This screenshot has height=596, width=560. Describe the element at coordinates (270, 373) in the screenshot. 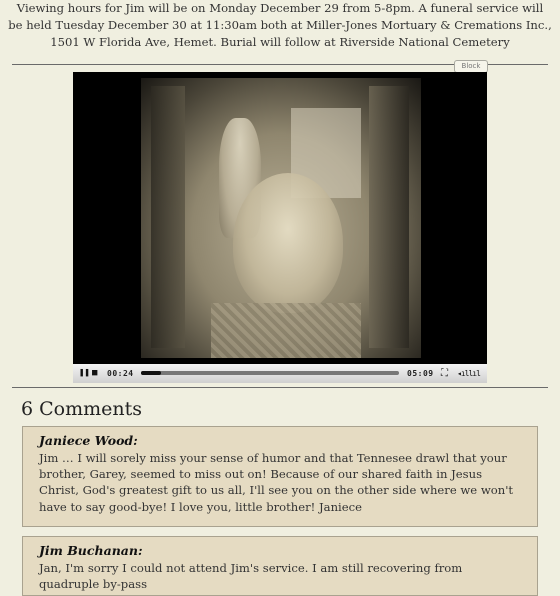

I see `seek-bar` at that location.